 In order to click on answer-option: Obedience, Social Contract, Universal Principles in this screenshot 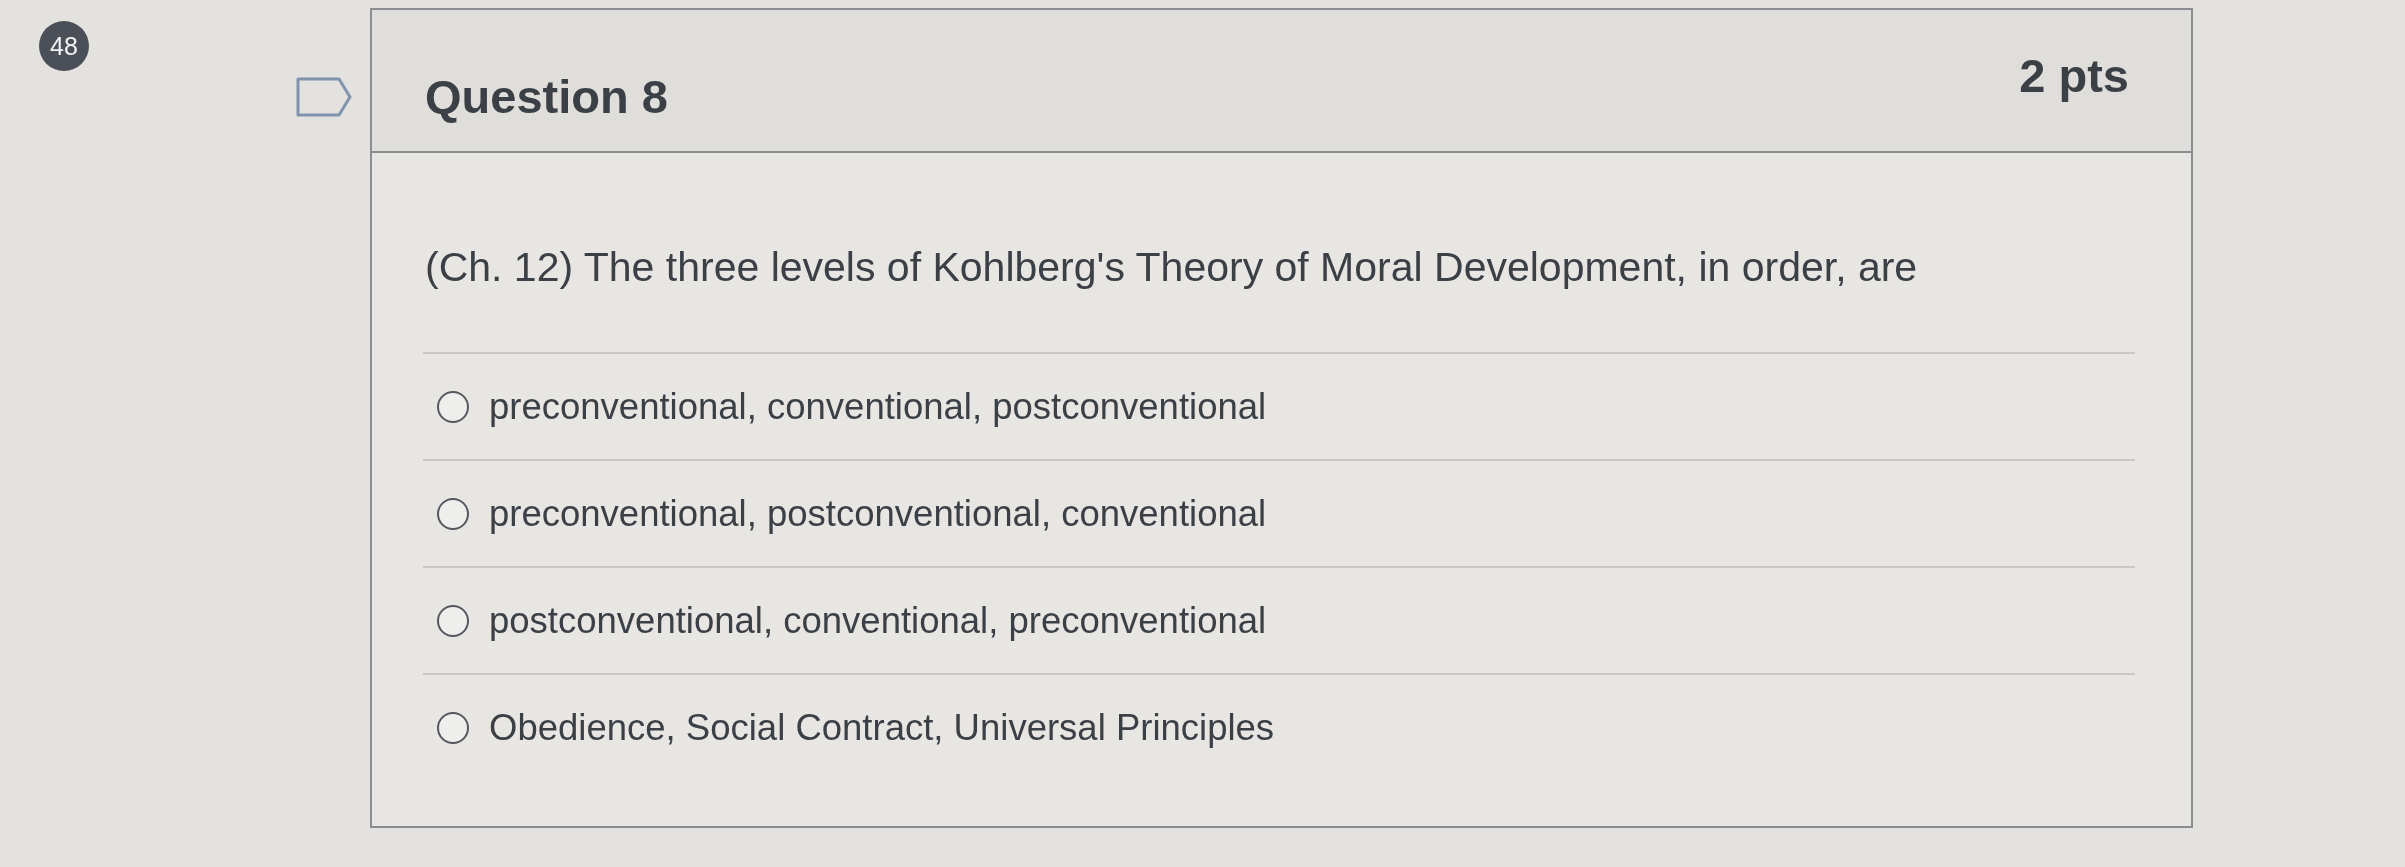, I will do `click(856, 727)`.